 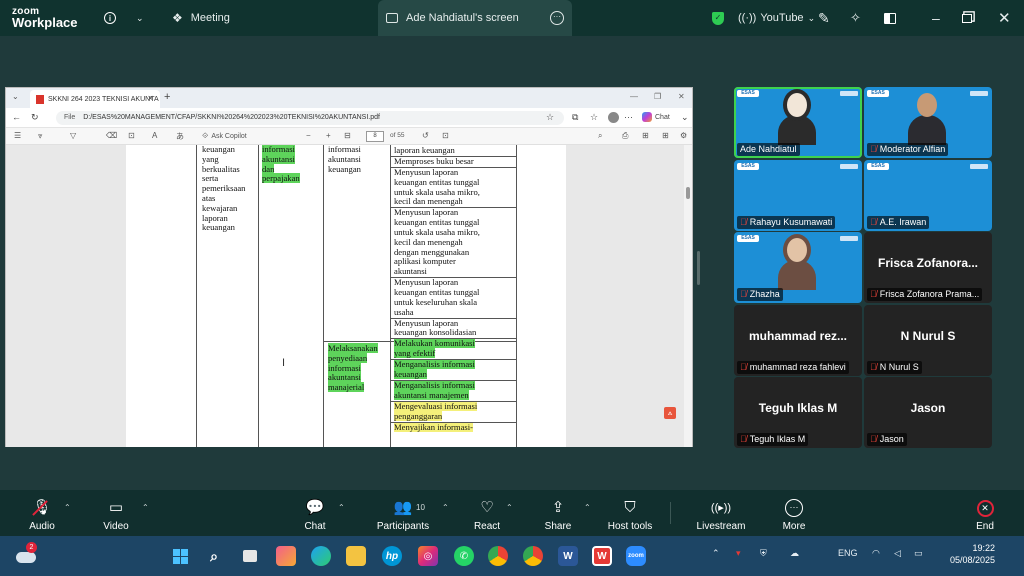 What do you see at coordinates (798, 122) in the screenshot?
I see `participant-tile: ESAS Ade Nahdiatul` at bounding box center [798, 122].